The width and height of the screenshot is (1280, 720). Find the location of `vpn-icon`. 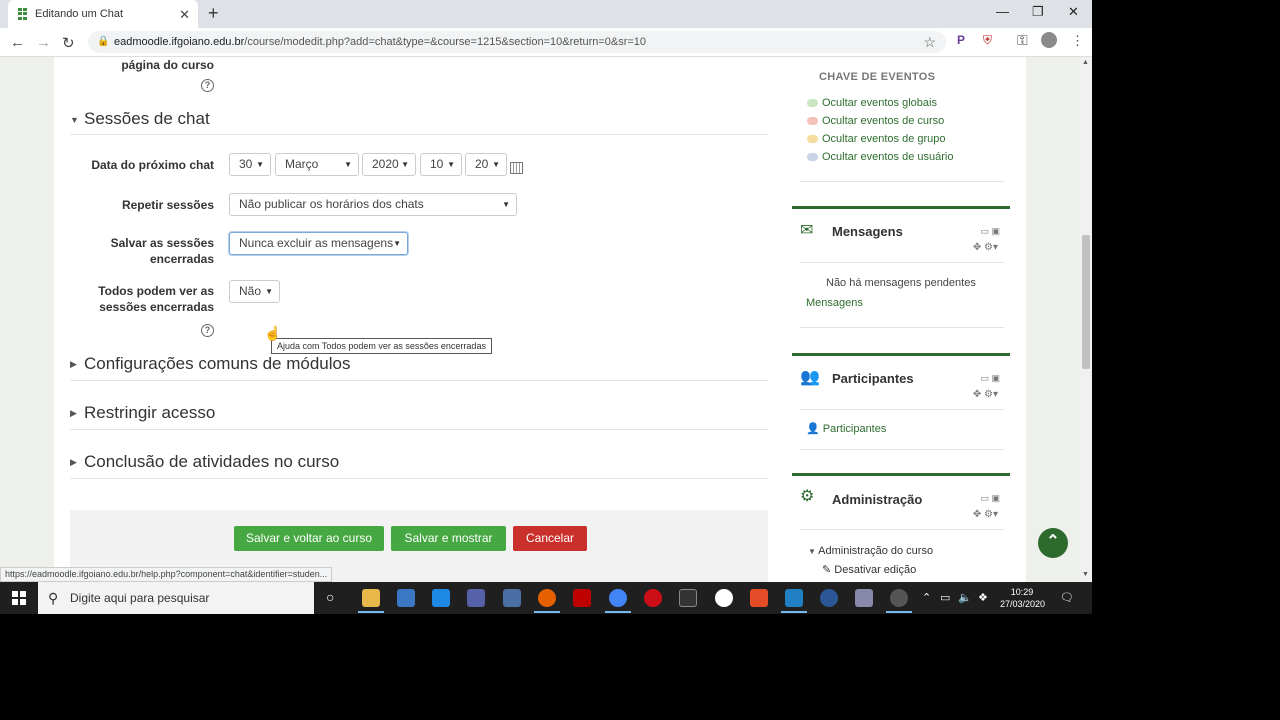

vpn-icon is located at coordinates (829, 598).